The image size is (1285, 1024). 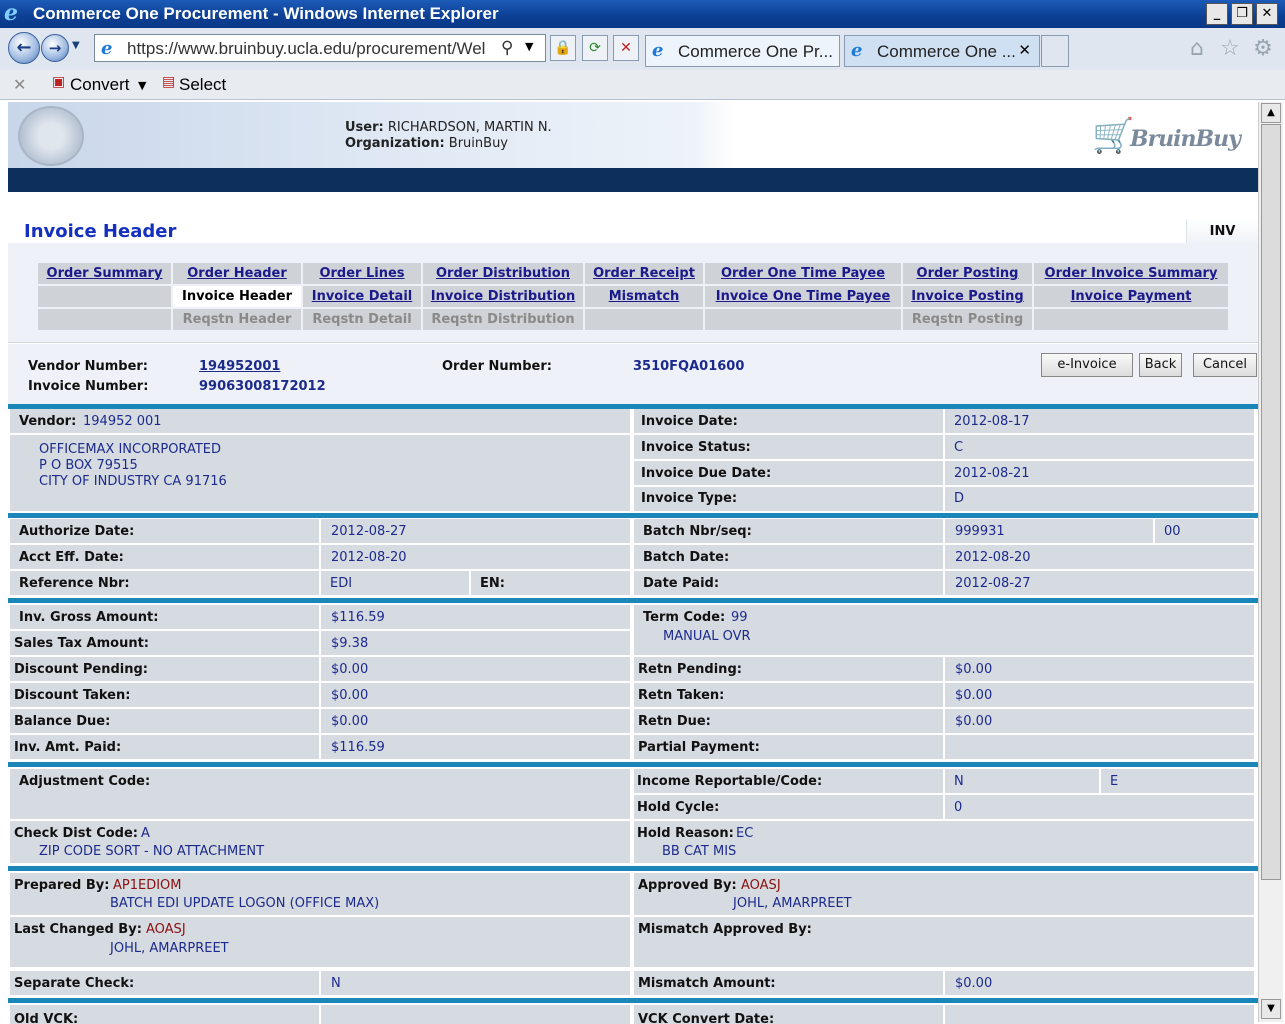 I want to click on nav-mismatch: Mismatch, so click(x=644, y=296).